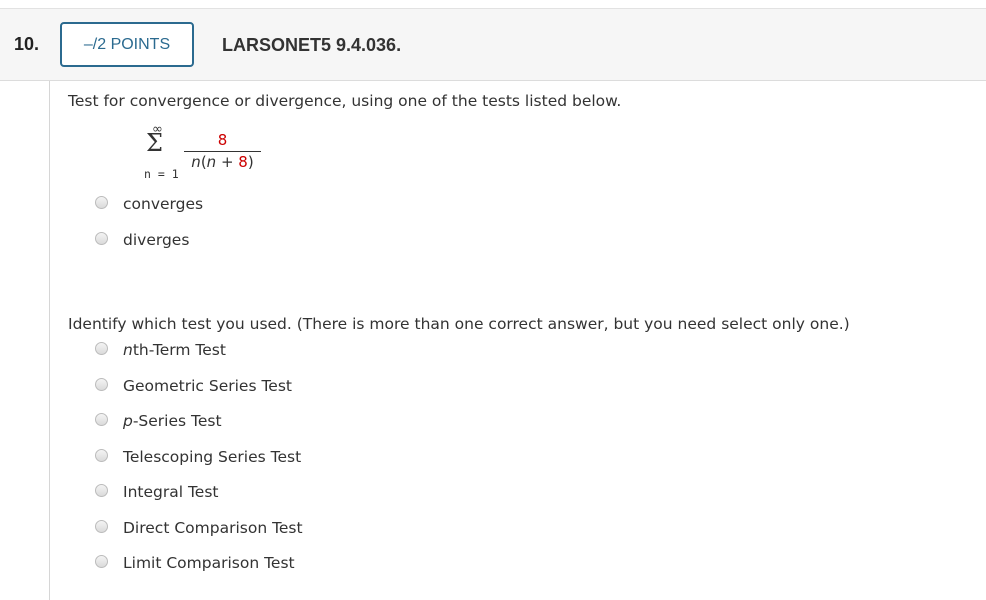 The height and width of the screenshot is (600, 986). What do you see at coordinates (312, 45) in the screenshot?
I see `question-id: LARSONET5 9.4.036.` at bounding box center [312, 45].